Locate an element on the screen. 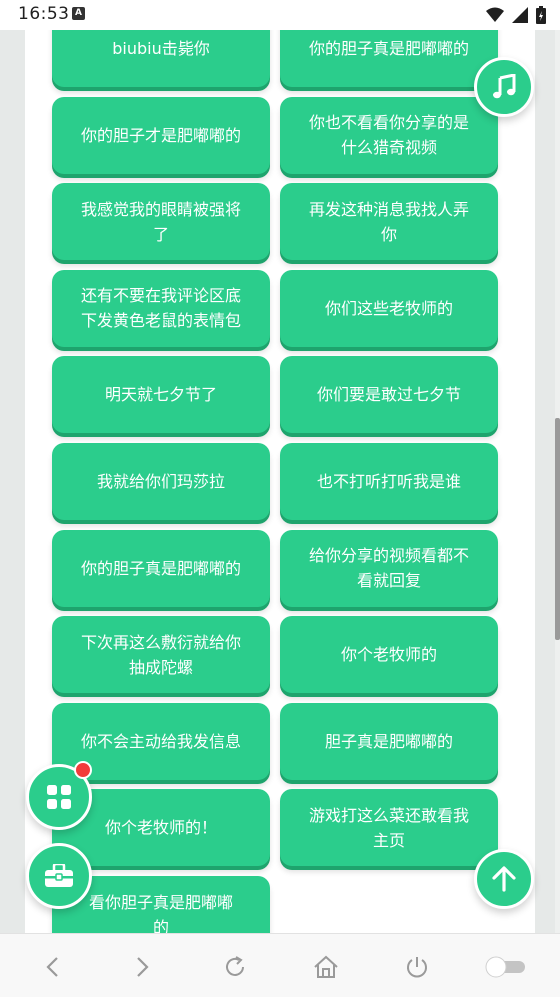 The width and height of the screenshot is (560, 997). phrase-text: 下次再这么敷衍就给你 抽成陀螺 is located at coordinates (161, 655).